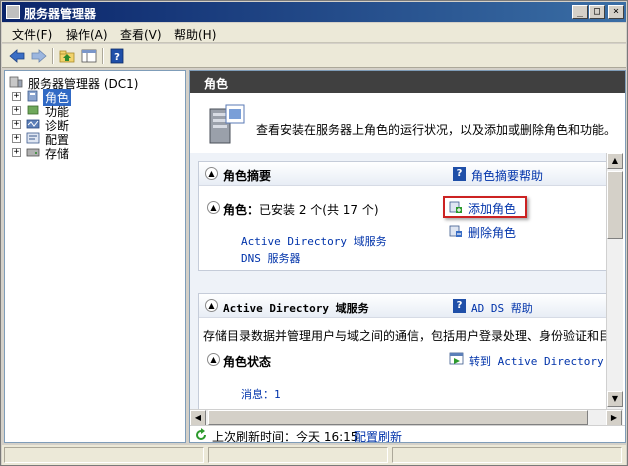  I want to click on scroll-thumb-horizontal, so click(398, 417).